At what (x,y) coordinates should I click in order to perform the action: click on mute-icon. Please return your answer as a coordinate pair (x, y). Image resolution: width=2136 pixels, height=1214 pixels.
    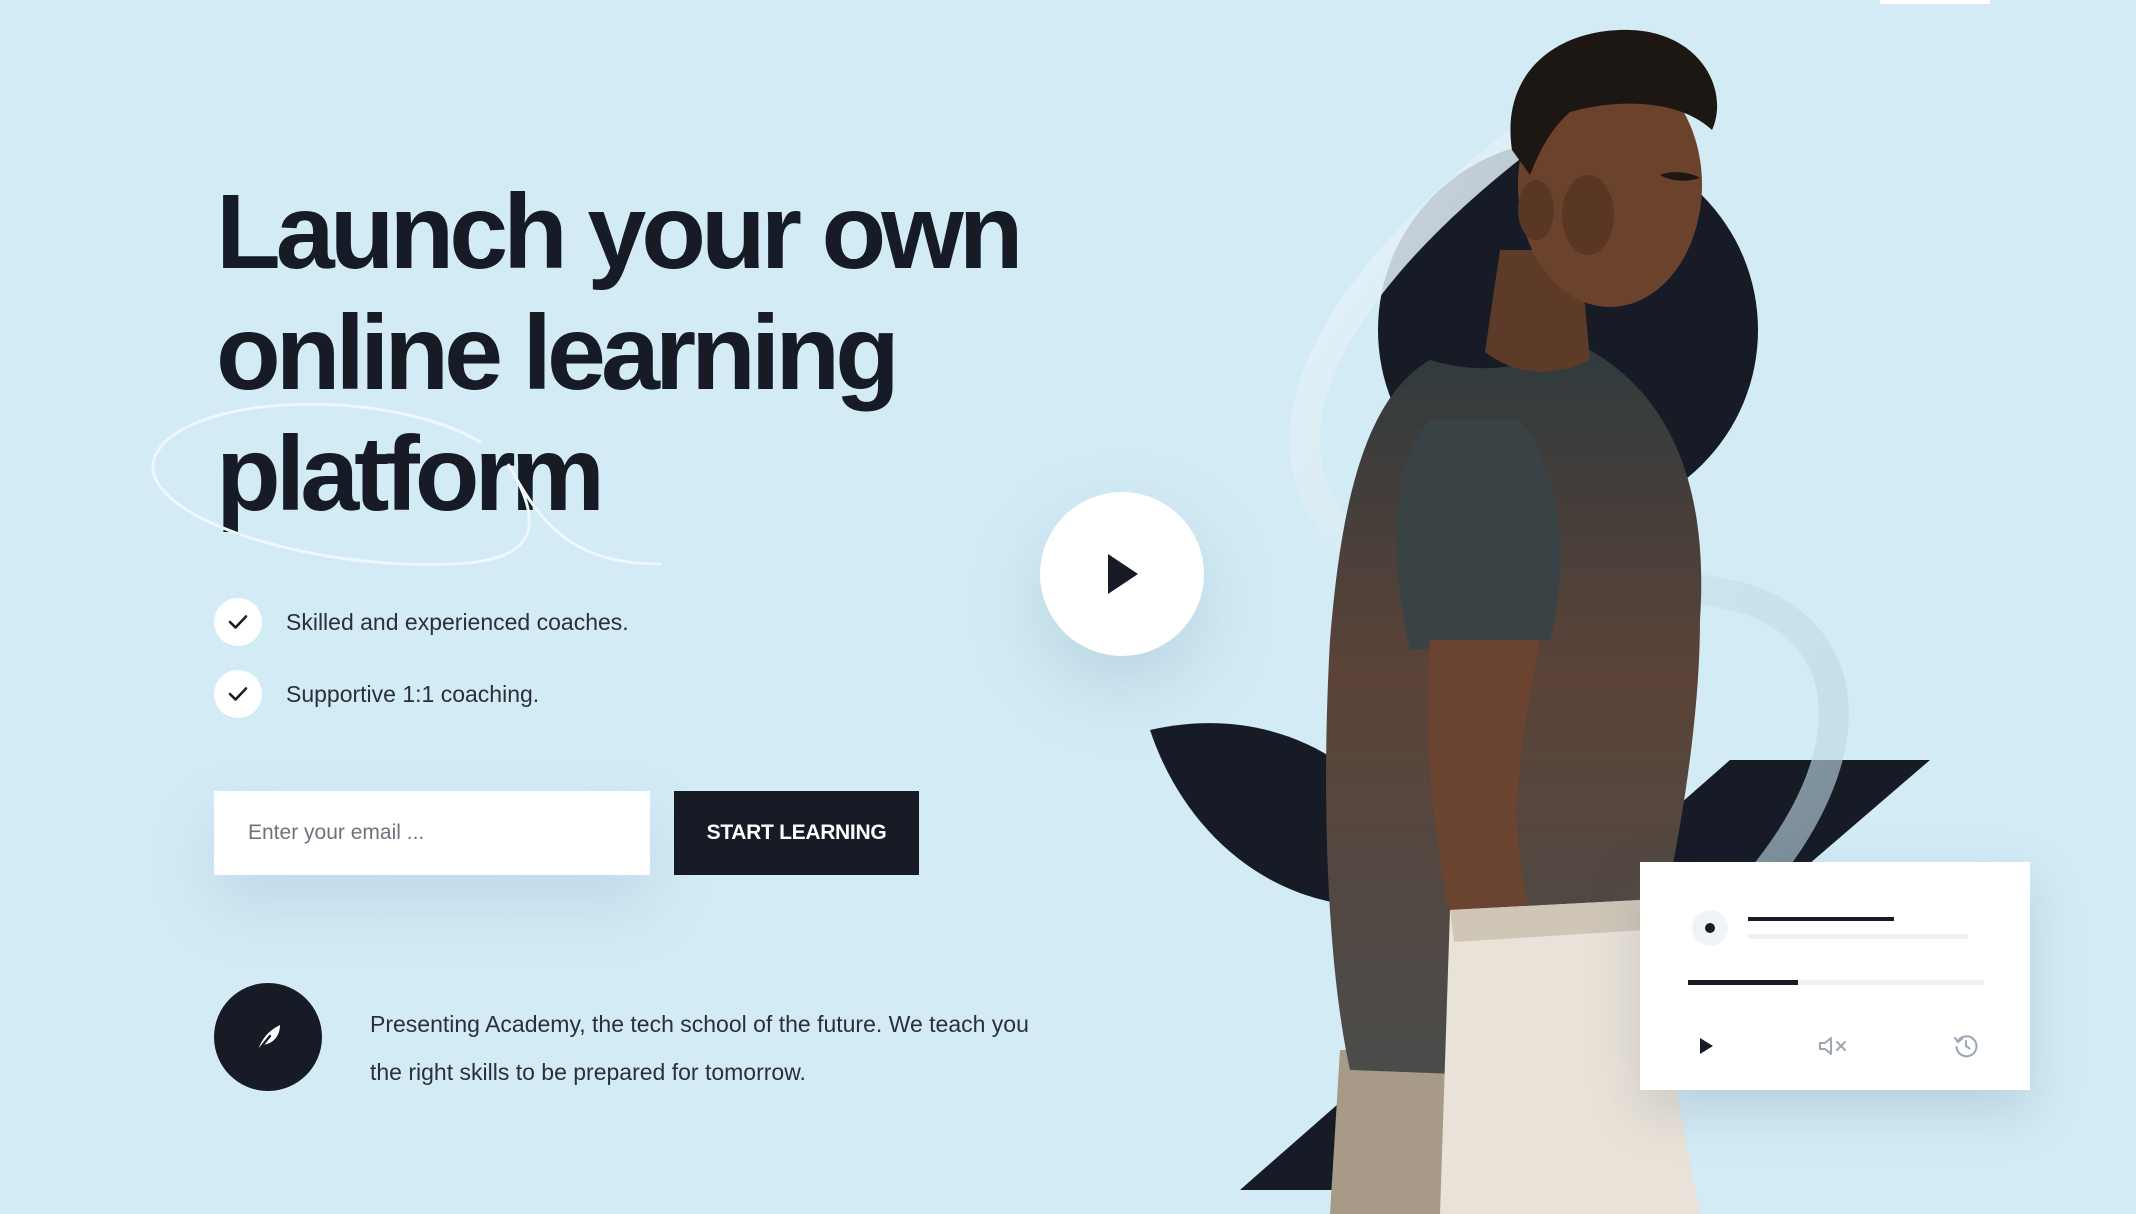
    Looking at the image, I should click on (1832, 1046).